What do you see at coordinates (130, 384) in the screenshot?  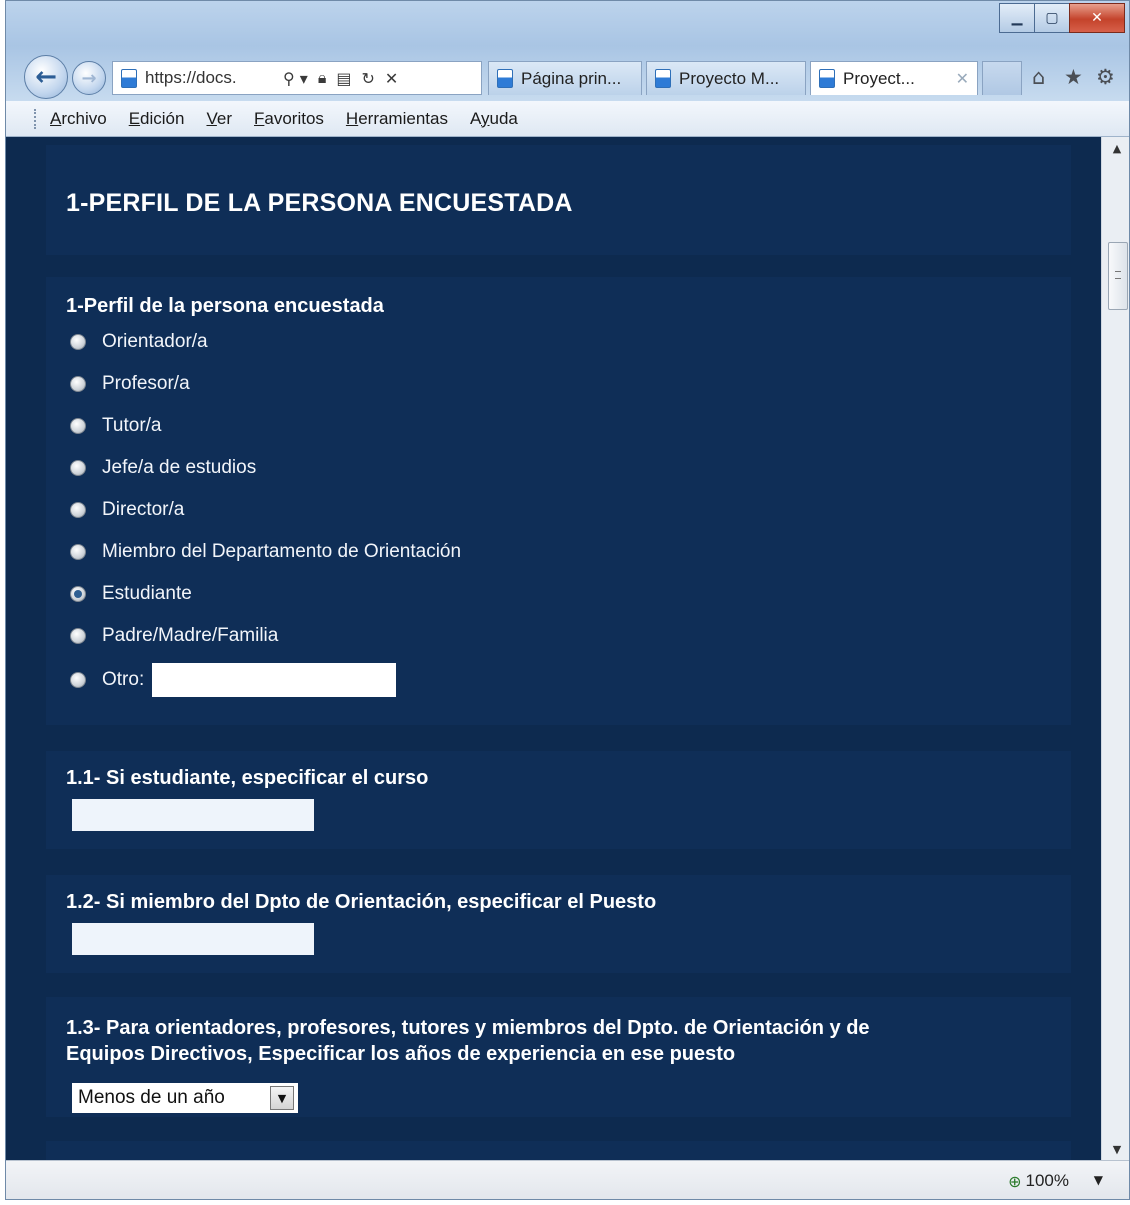 I see `option-profesor: Profesor/a` at bounding box center [130, 384].